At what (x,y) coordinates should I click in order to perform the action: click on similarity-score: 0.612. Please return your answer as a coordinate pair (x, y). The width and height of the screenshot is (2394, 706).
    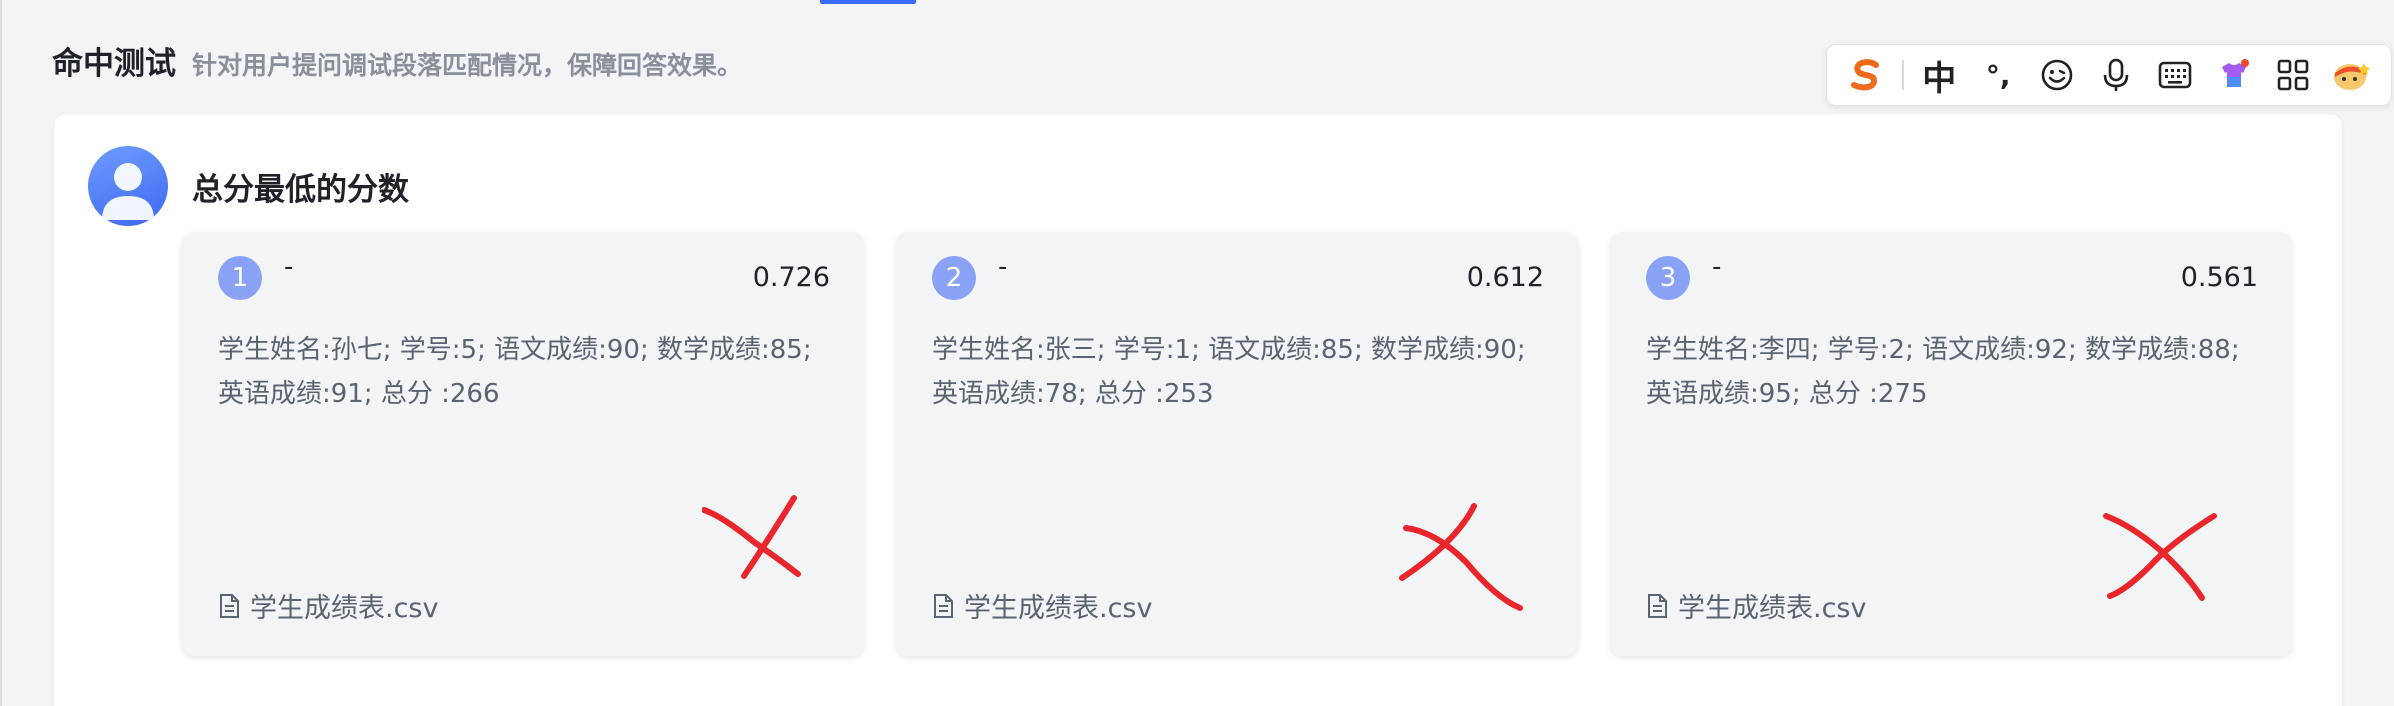
    Looking at the image, I should click on (1505, 277).